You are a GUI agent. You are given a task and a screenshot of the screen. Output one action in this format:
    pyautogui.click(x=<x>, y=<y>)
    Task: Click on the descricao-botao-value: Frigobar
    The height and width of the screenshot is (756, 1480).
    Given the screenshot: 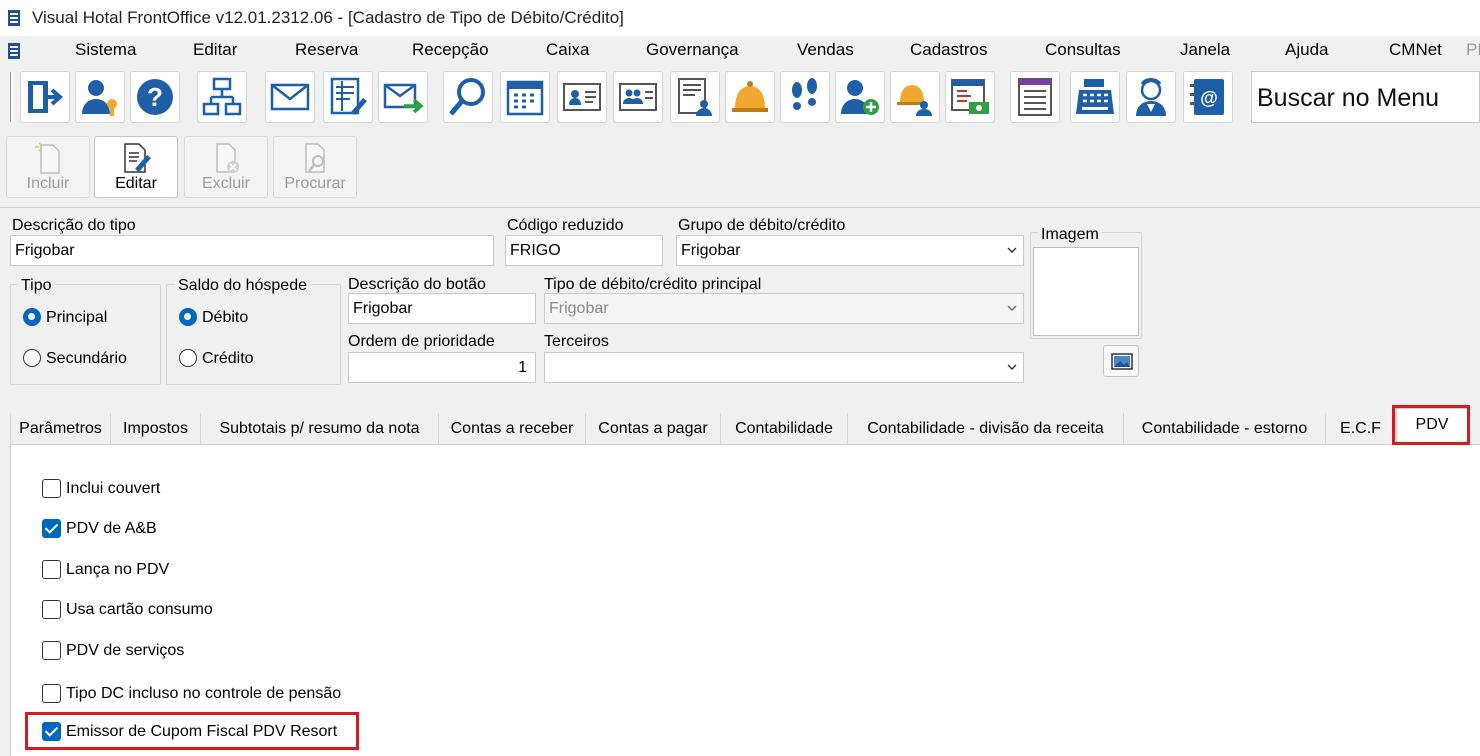 What is the action you would take?
    pyautogui.click(x=383, y=308)
    